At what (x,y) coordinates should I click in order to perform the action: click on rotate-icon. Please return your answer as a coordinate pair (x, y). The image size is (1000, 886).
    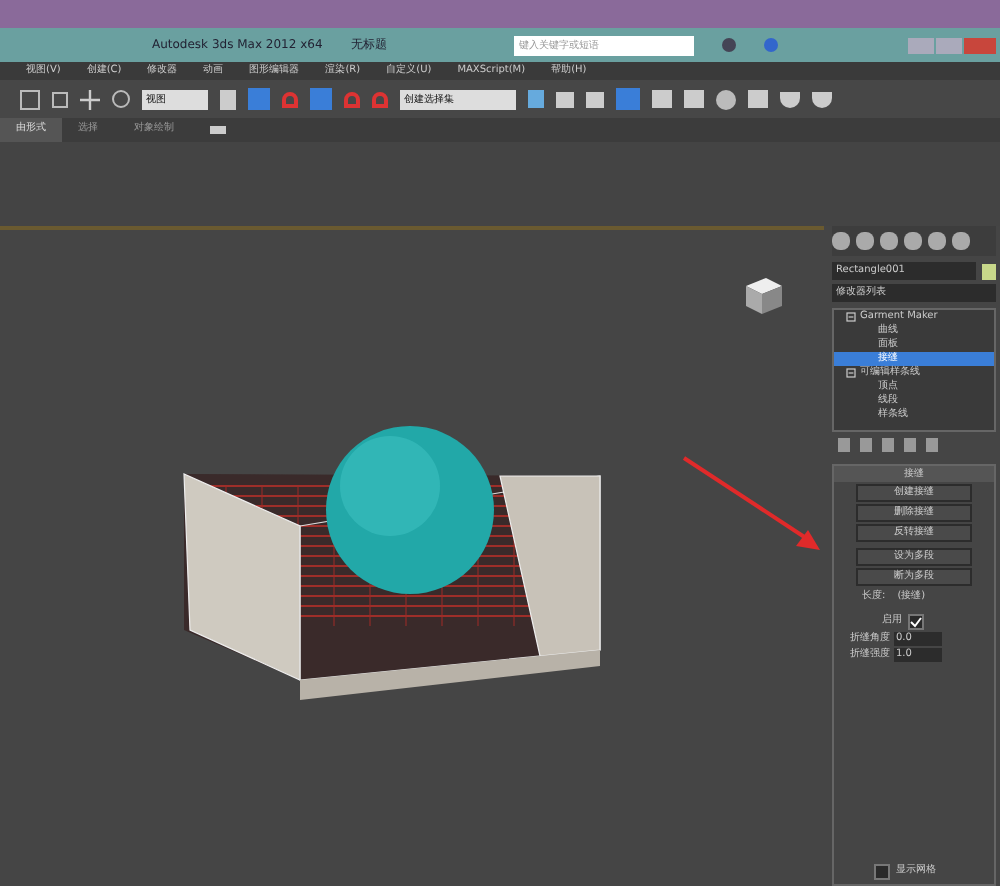
    Looking at the image, I should click on (121, 99).